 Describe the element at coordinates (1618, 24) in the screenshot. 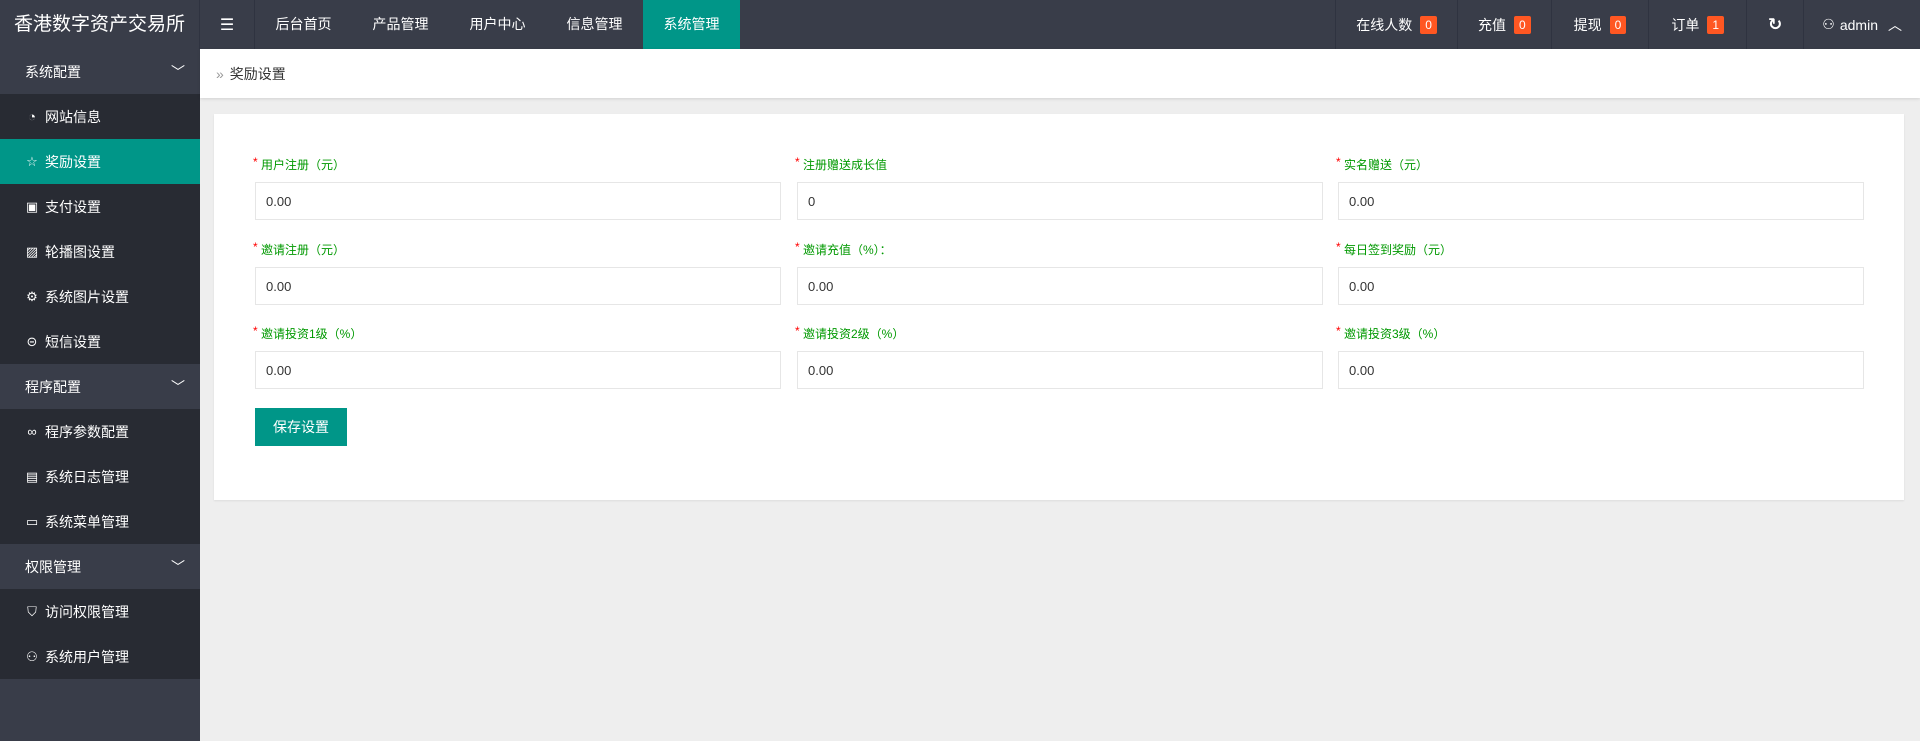

I see `withdraw-badge: 0` at that location.